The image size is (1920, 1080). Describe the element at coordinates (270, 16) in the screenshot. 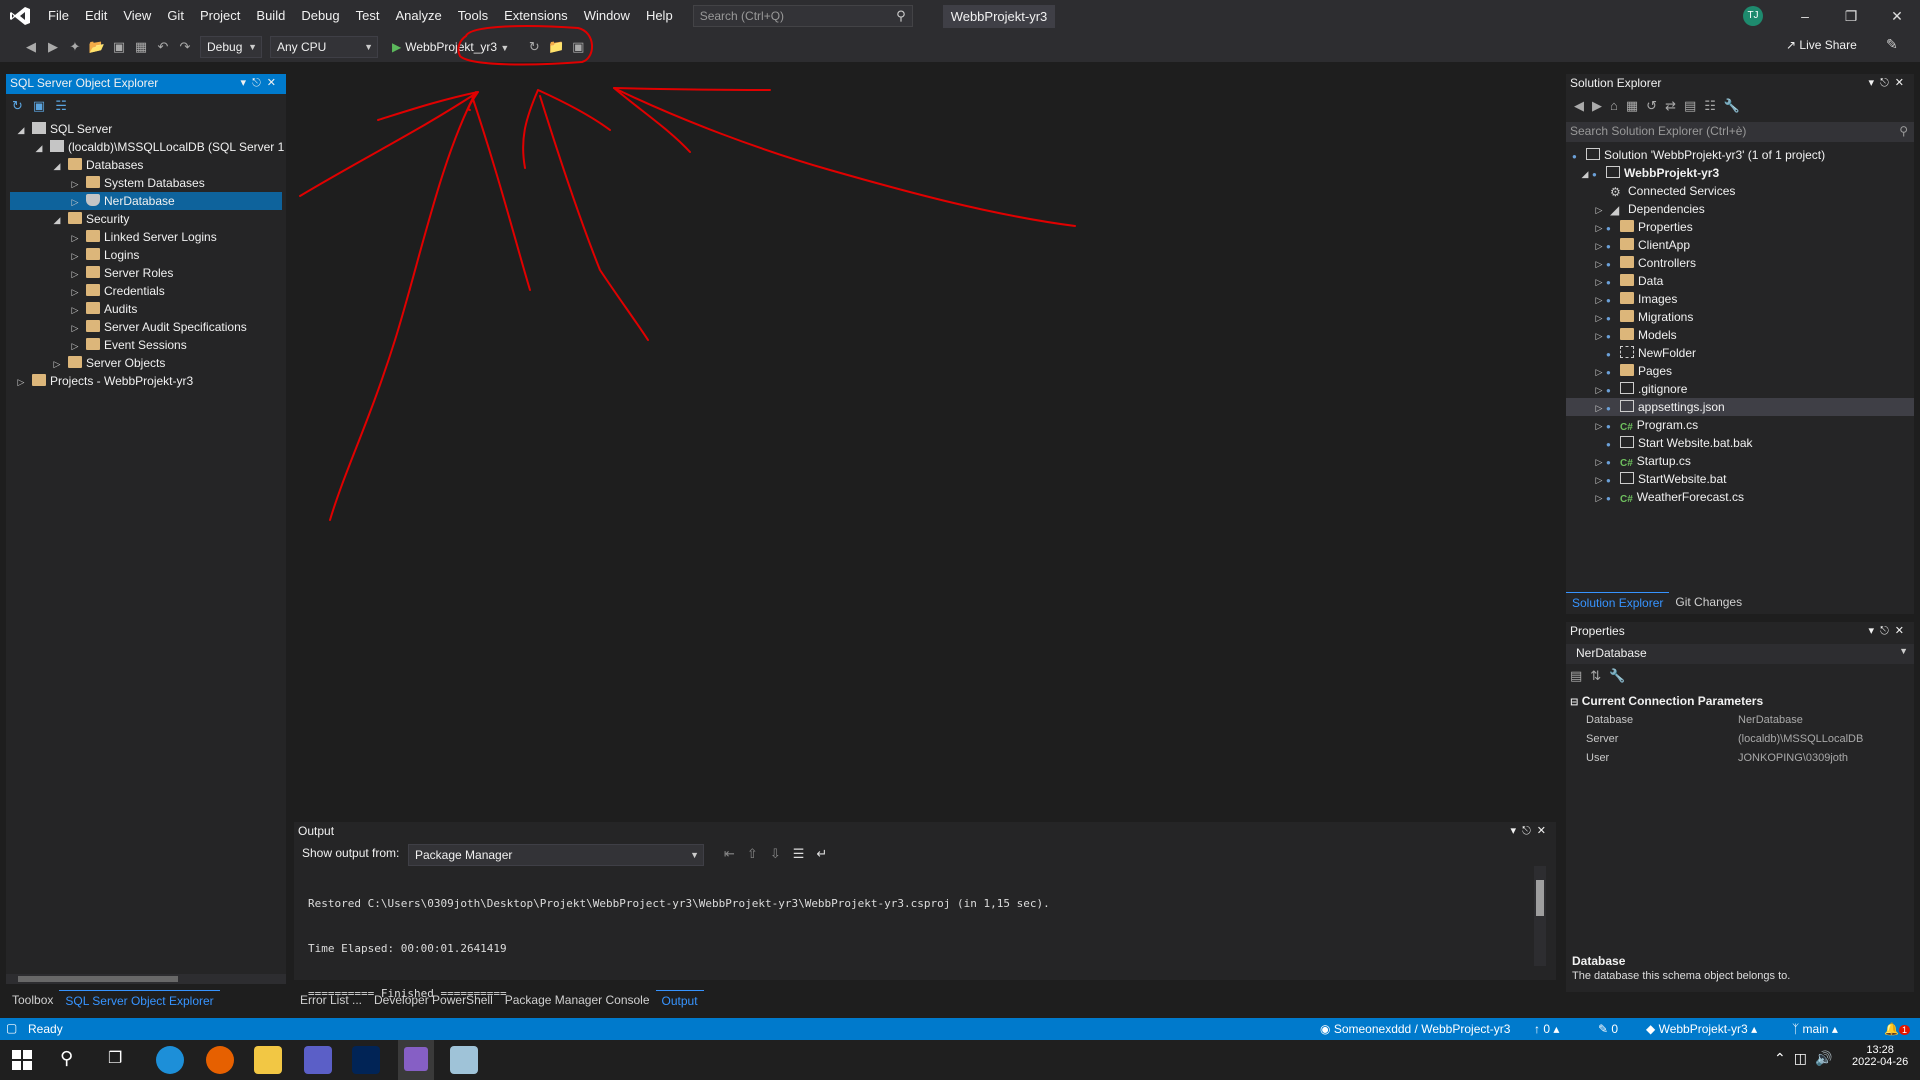

I see `menu-build: Build` at that location.